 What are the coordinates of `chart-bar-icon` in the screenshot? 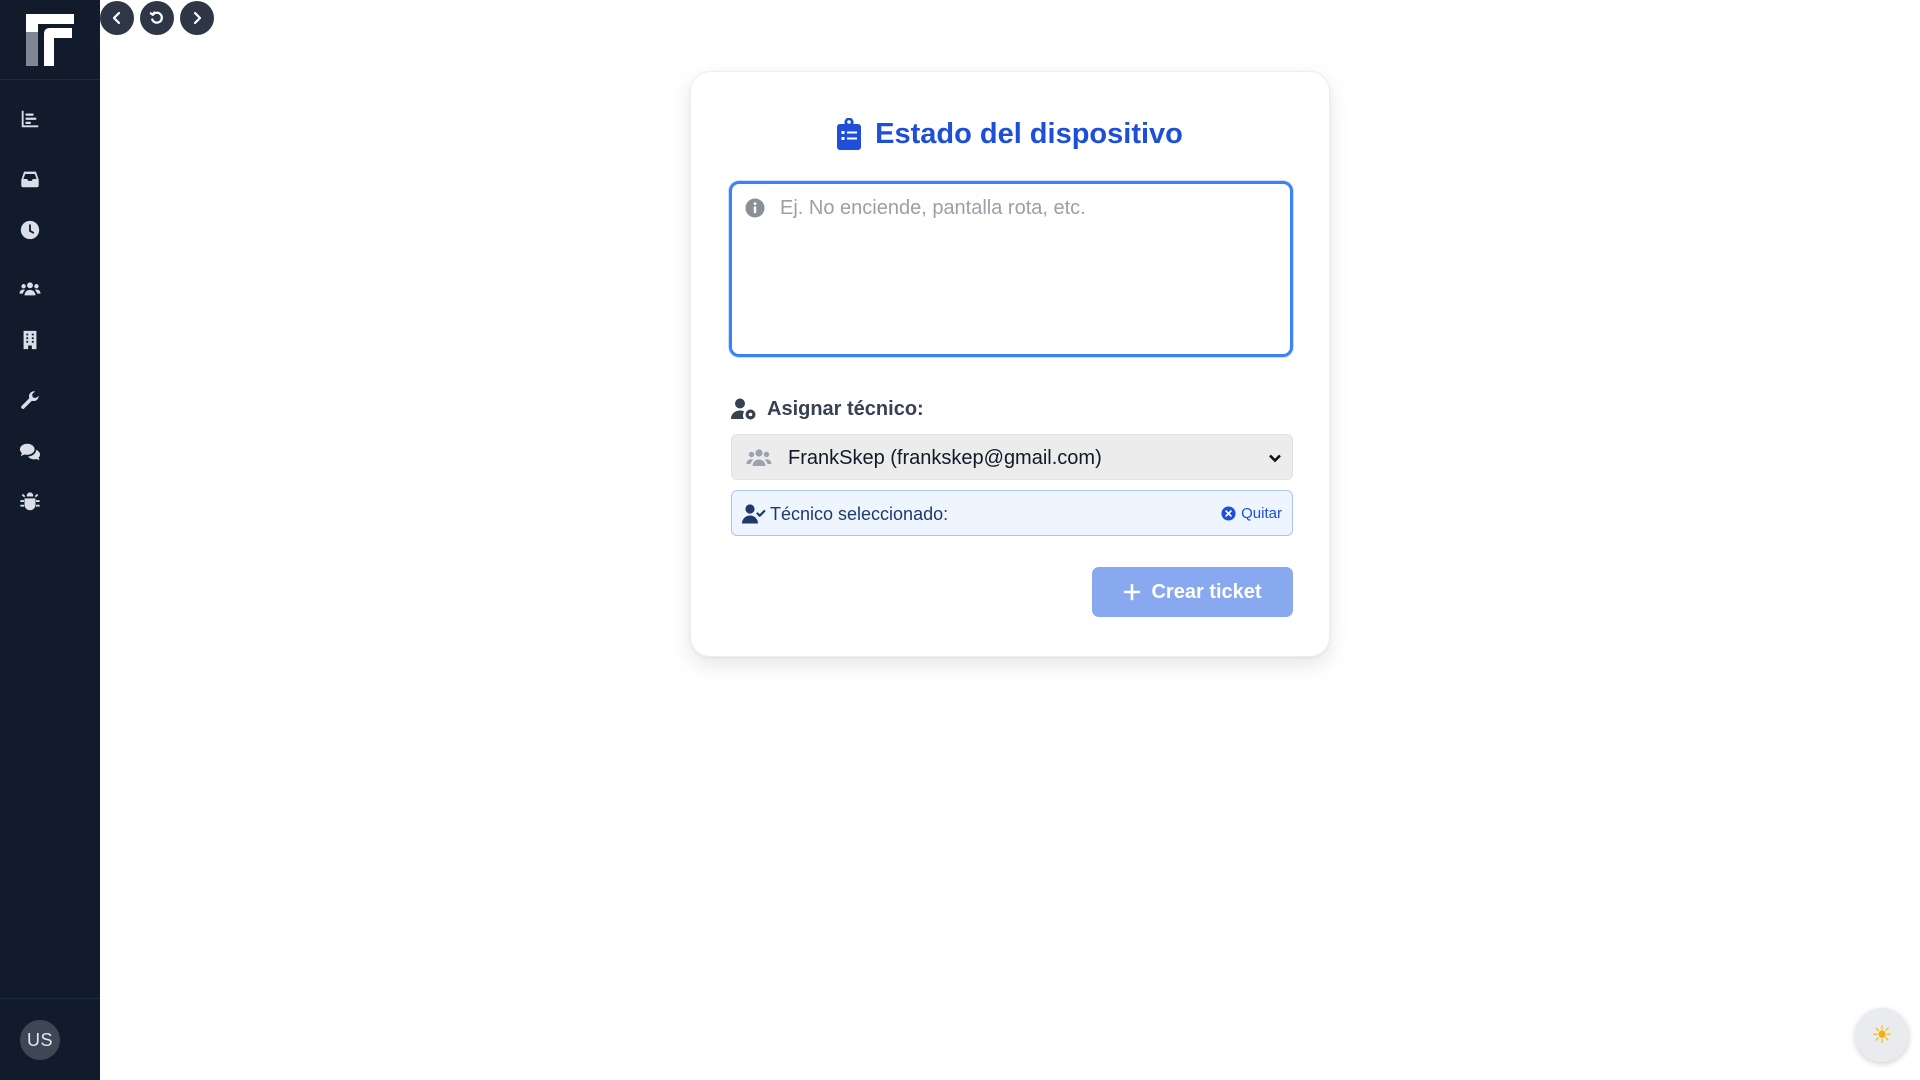 It's located at (30, 119).